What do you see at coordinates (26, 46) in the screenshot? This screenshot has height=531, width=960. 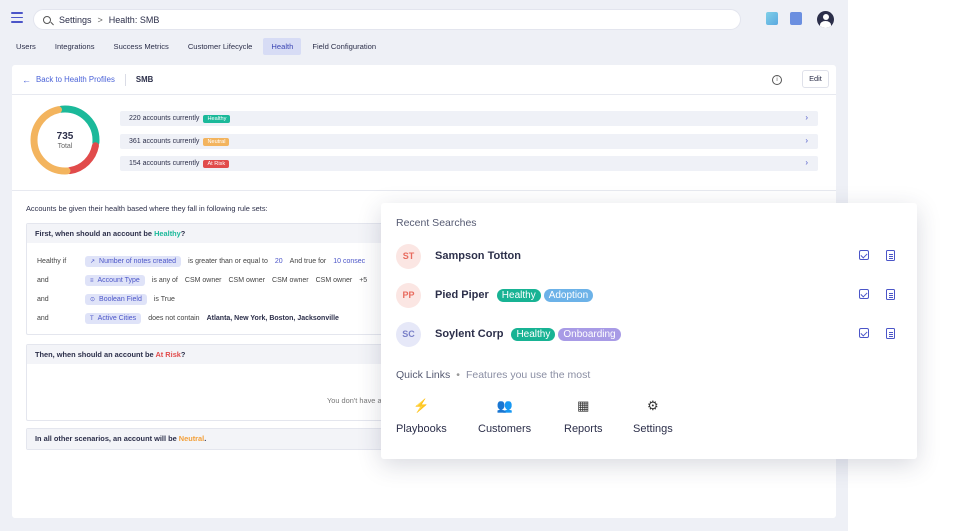 I see `tab-users: Users` at bounding box center [26, 46].